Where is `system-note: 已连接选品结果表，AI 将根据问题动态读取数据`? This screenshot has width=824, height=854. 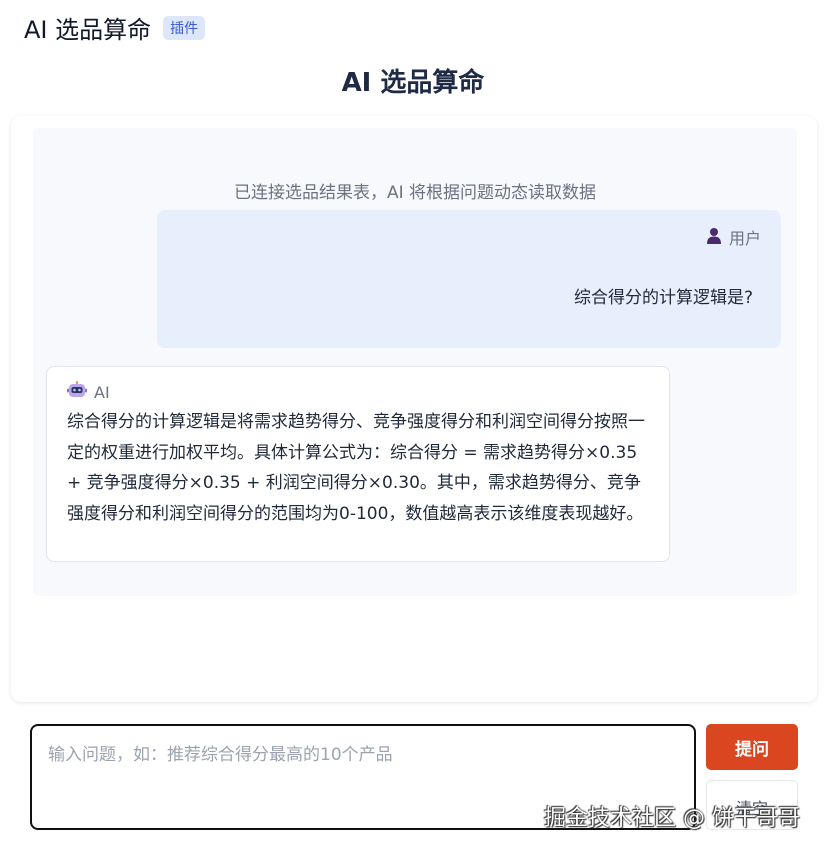
system-note: 已连接选品结果表，AI 将根据问题动态读取数据 is located at coordinates (415, 193).